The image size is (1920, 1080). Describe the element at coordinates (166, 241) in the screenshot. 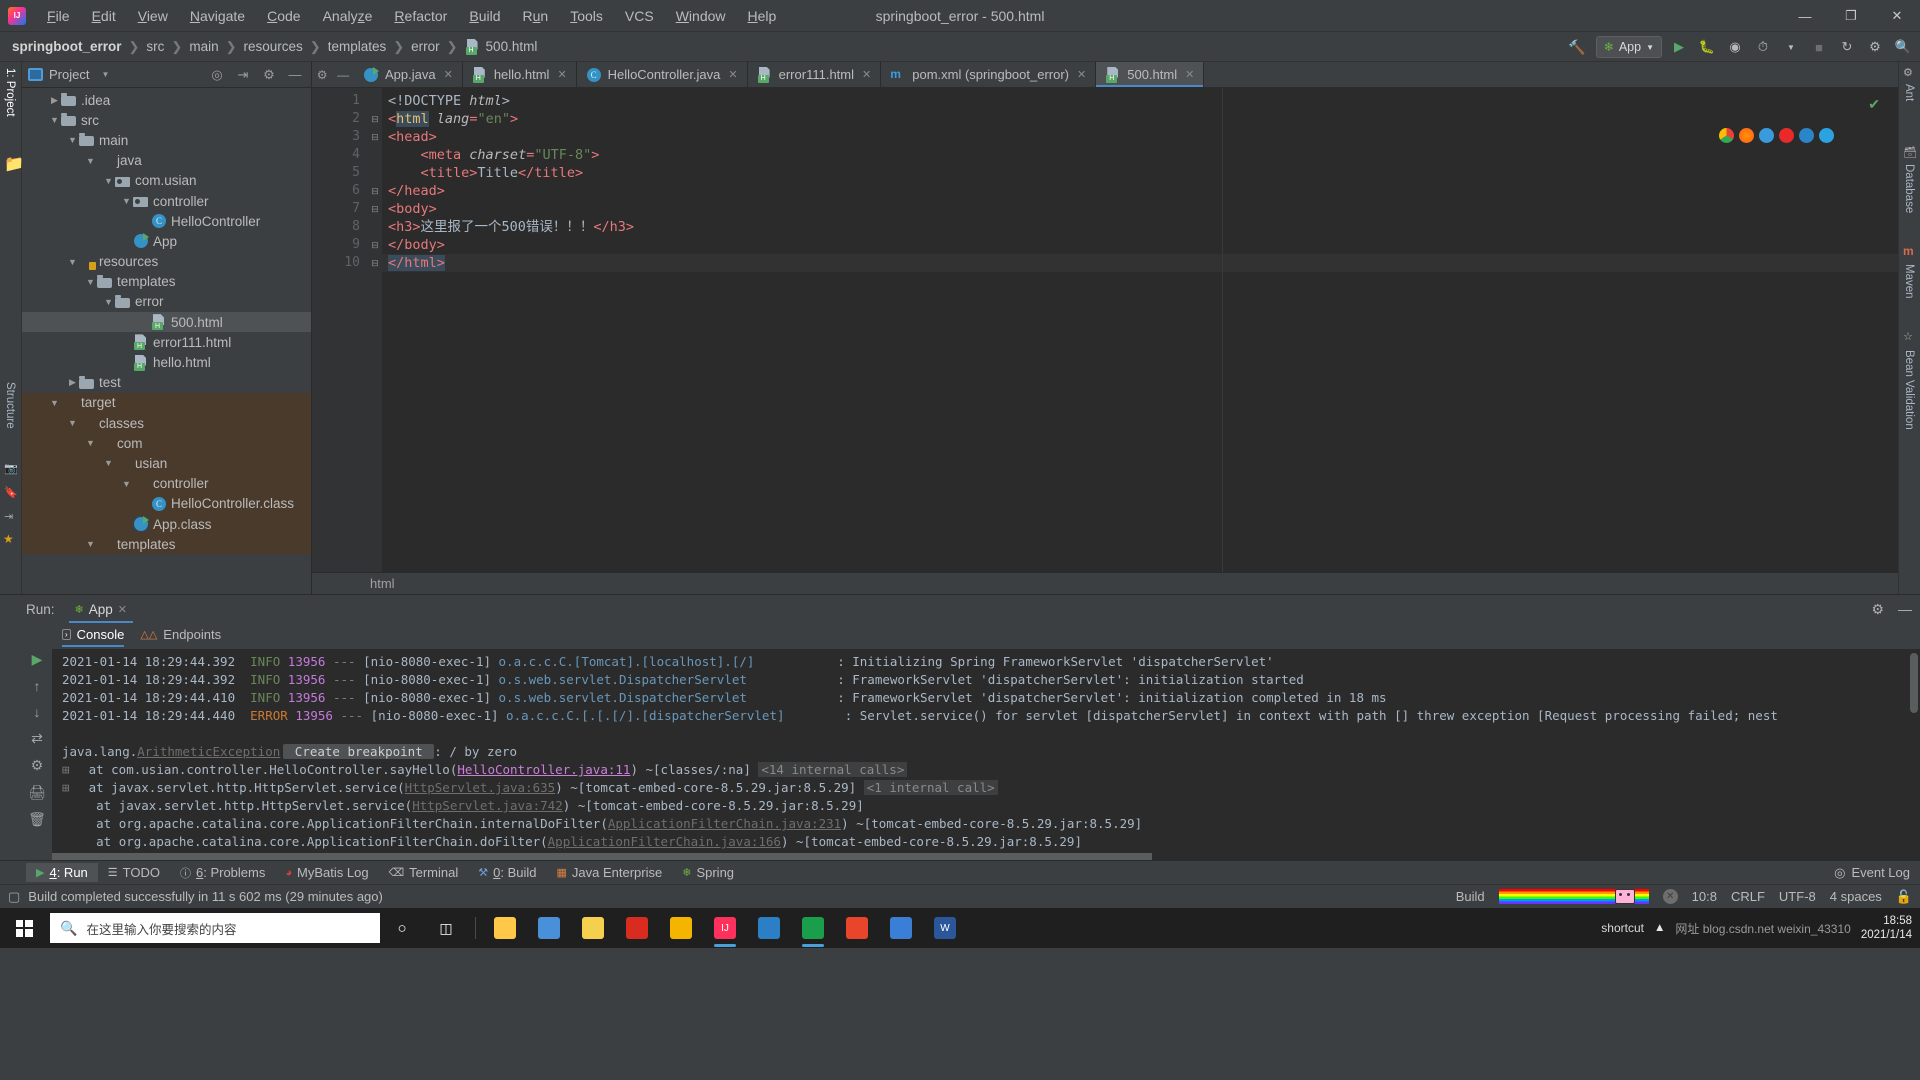

I see `tree-node-app: App` at that location.